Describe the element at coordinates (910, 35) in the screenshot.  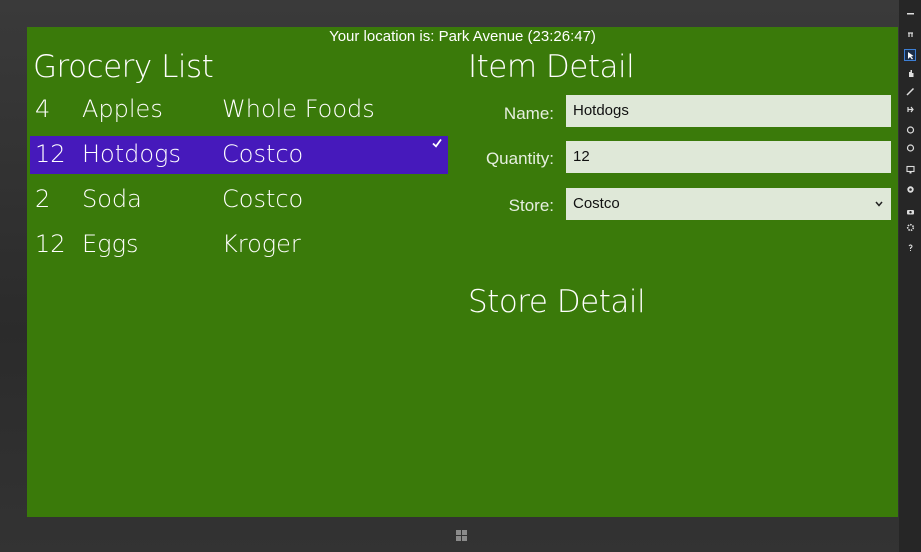
I see `pin-icon` at that location.